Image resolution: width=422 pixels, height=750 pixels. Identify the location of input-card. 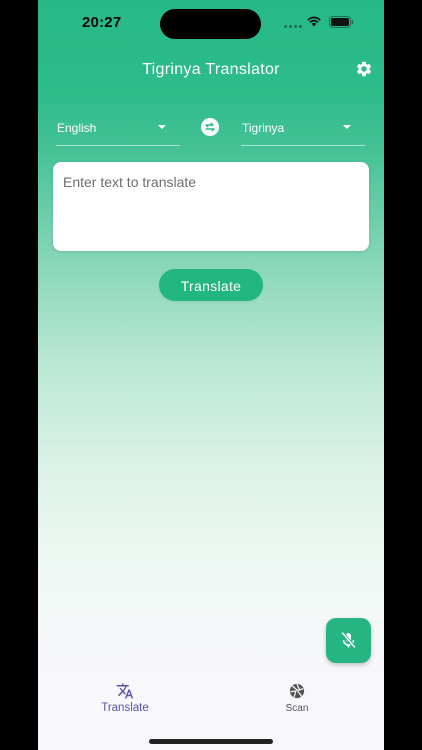
(211, 206).